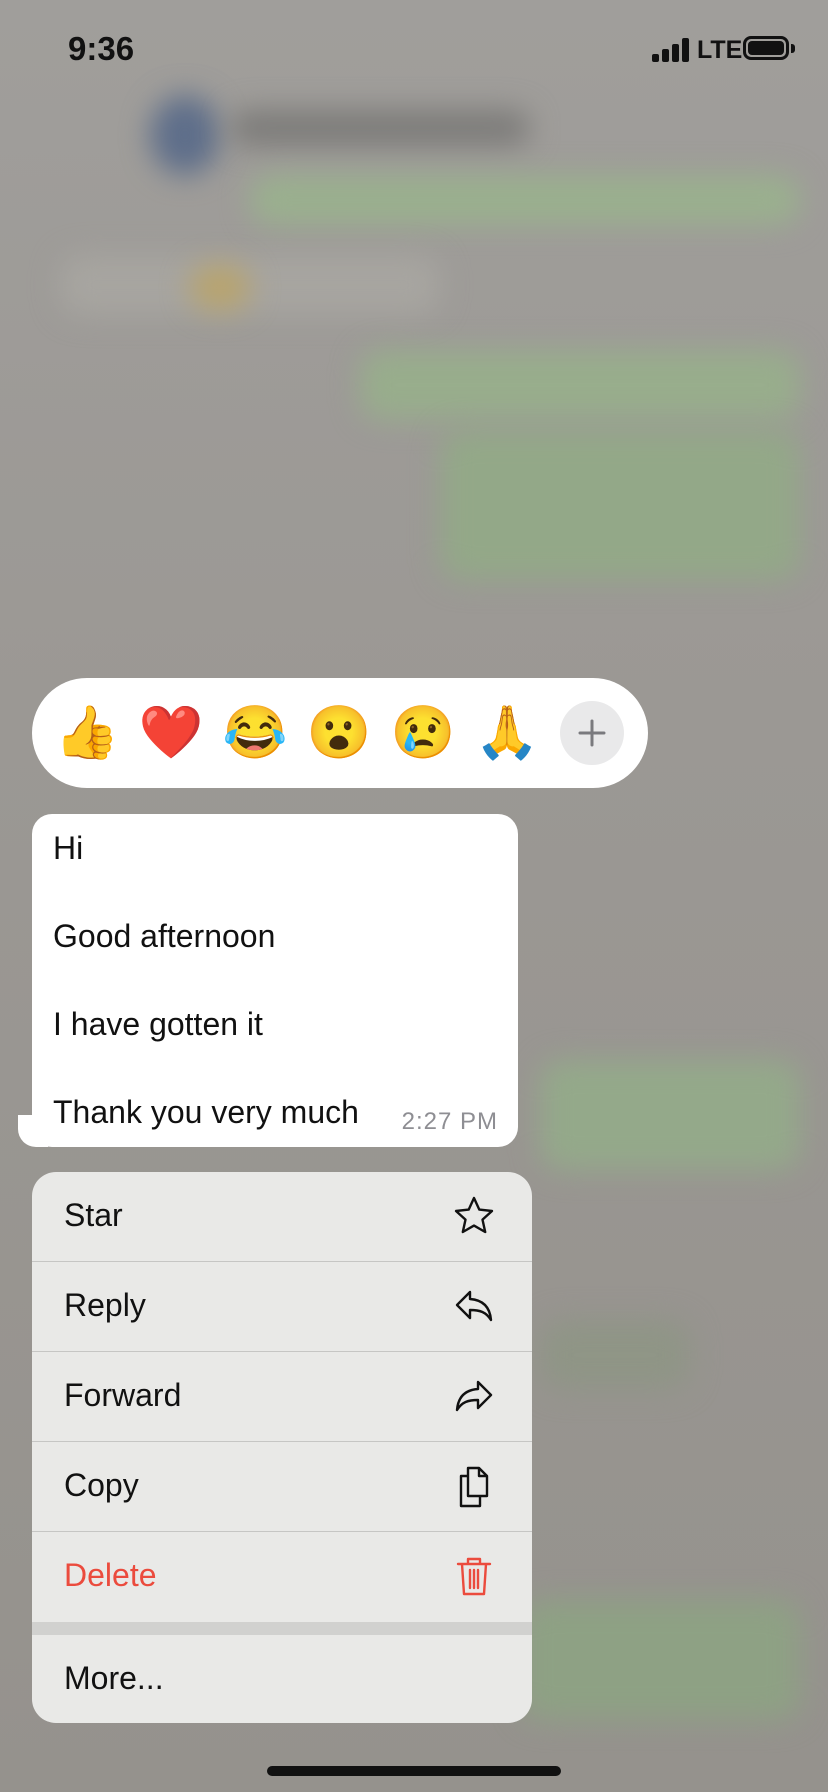 This screenshot has height=1792, width=828. I want to click on menu-item-forward: Forward, so click(282, 1396).